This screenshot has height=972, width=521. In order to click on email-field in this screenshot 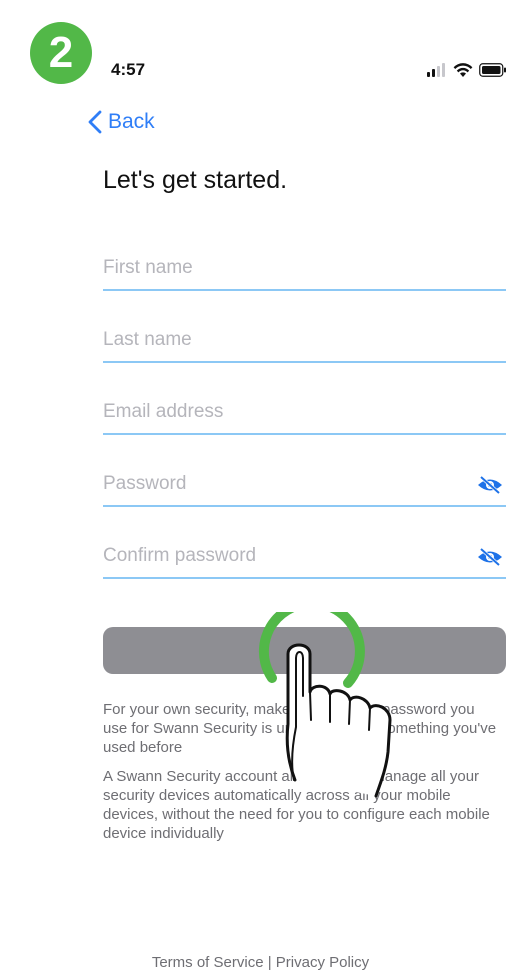, I will do `click(304, 414)`.